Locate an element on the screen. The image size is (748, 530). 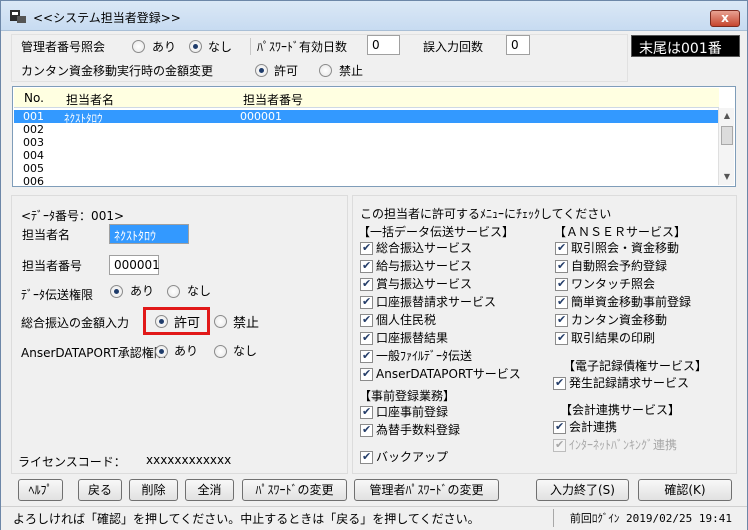
list-header: No. 担当者名 担当者番号 is located at coordinates (366, 98).